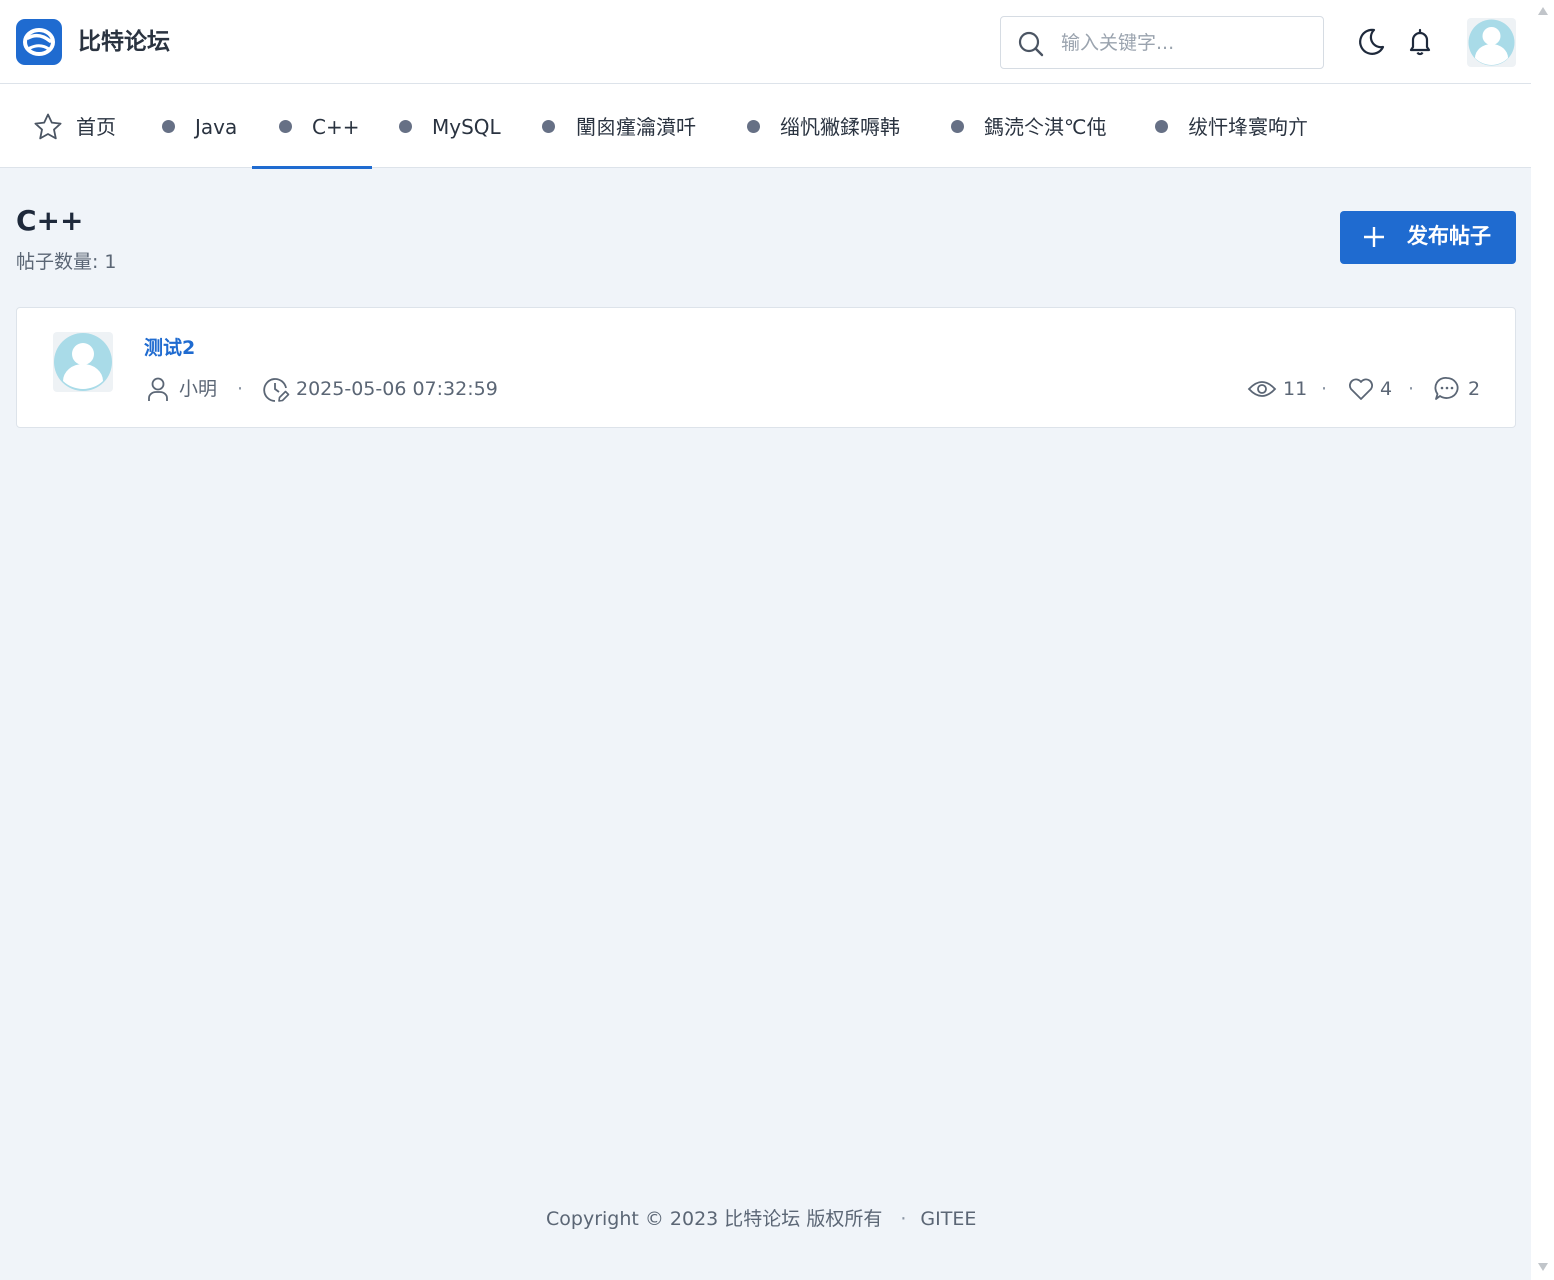 This screenshot has height=1280, width=1554. What do you see at coordinates (1361, 389) in the screenshot?
I see `heart-icon` at bounding box center [1361, 389].